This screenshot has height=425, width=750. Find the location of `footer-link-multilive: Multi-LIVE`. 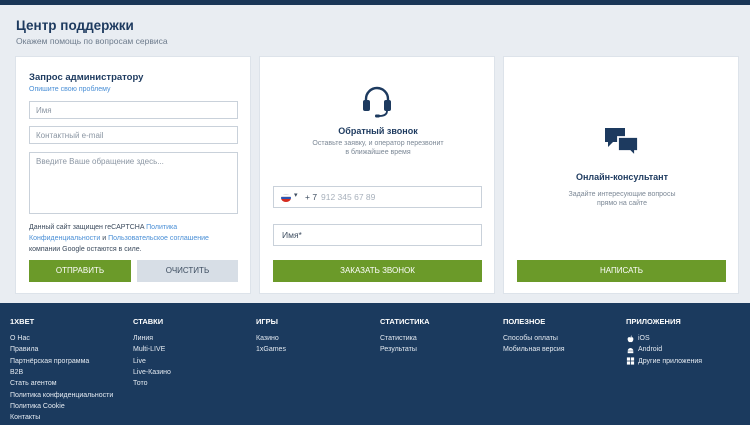

footer-link-multilive: Multi-LIVE is located at coordinates (152, 349).